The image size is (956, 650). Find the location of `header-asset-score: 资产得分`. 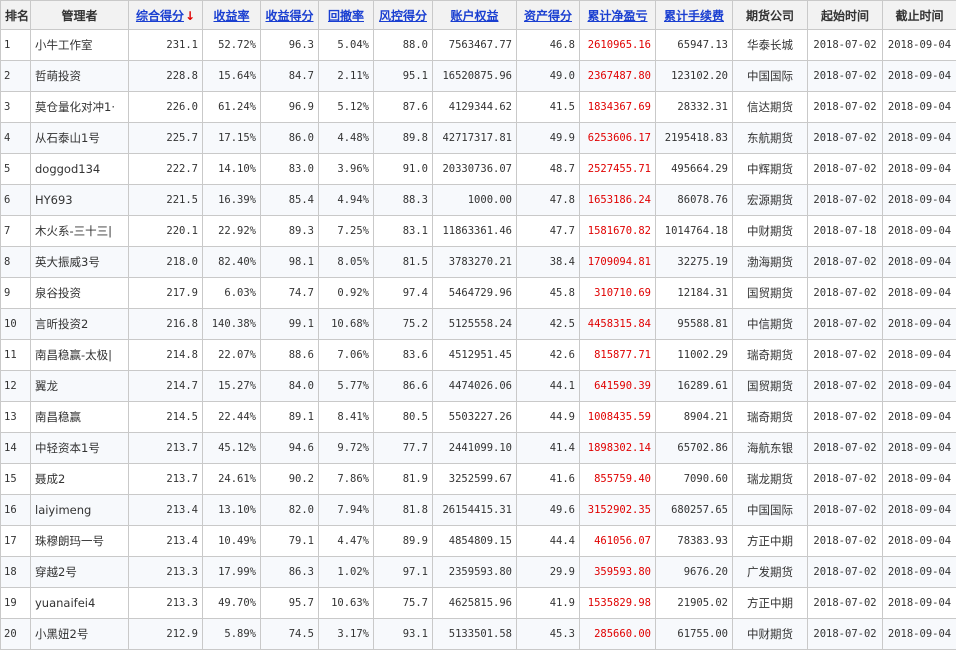

header-asset-score: 资产得分 is located at coordinates (548, 15).